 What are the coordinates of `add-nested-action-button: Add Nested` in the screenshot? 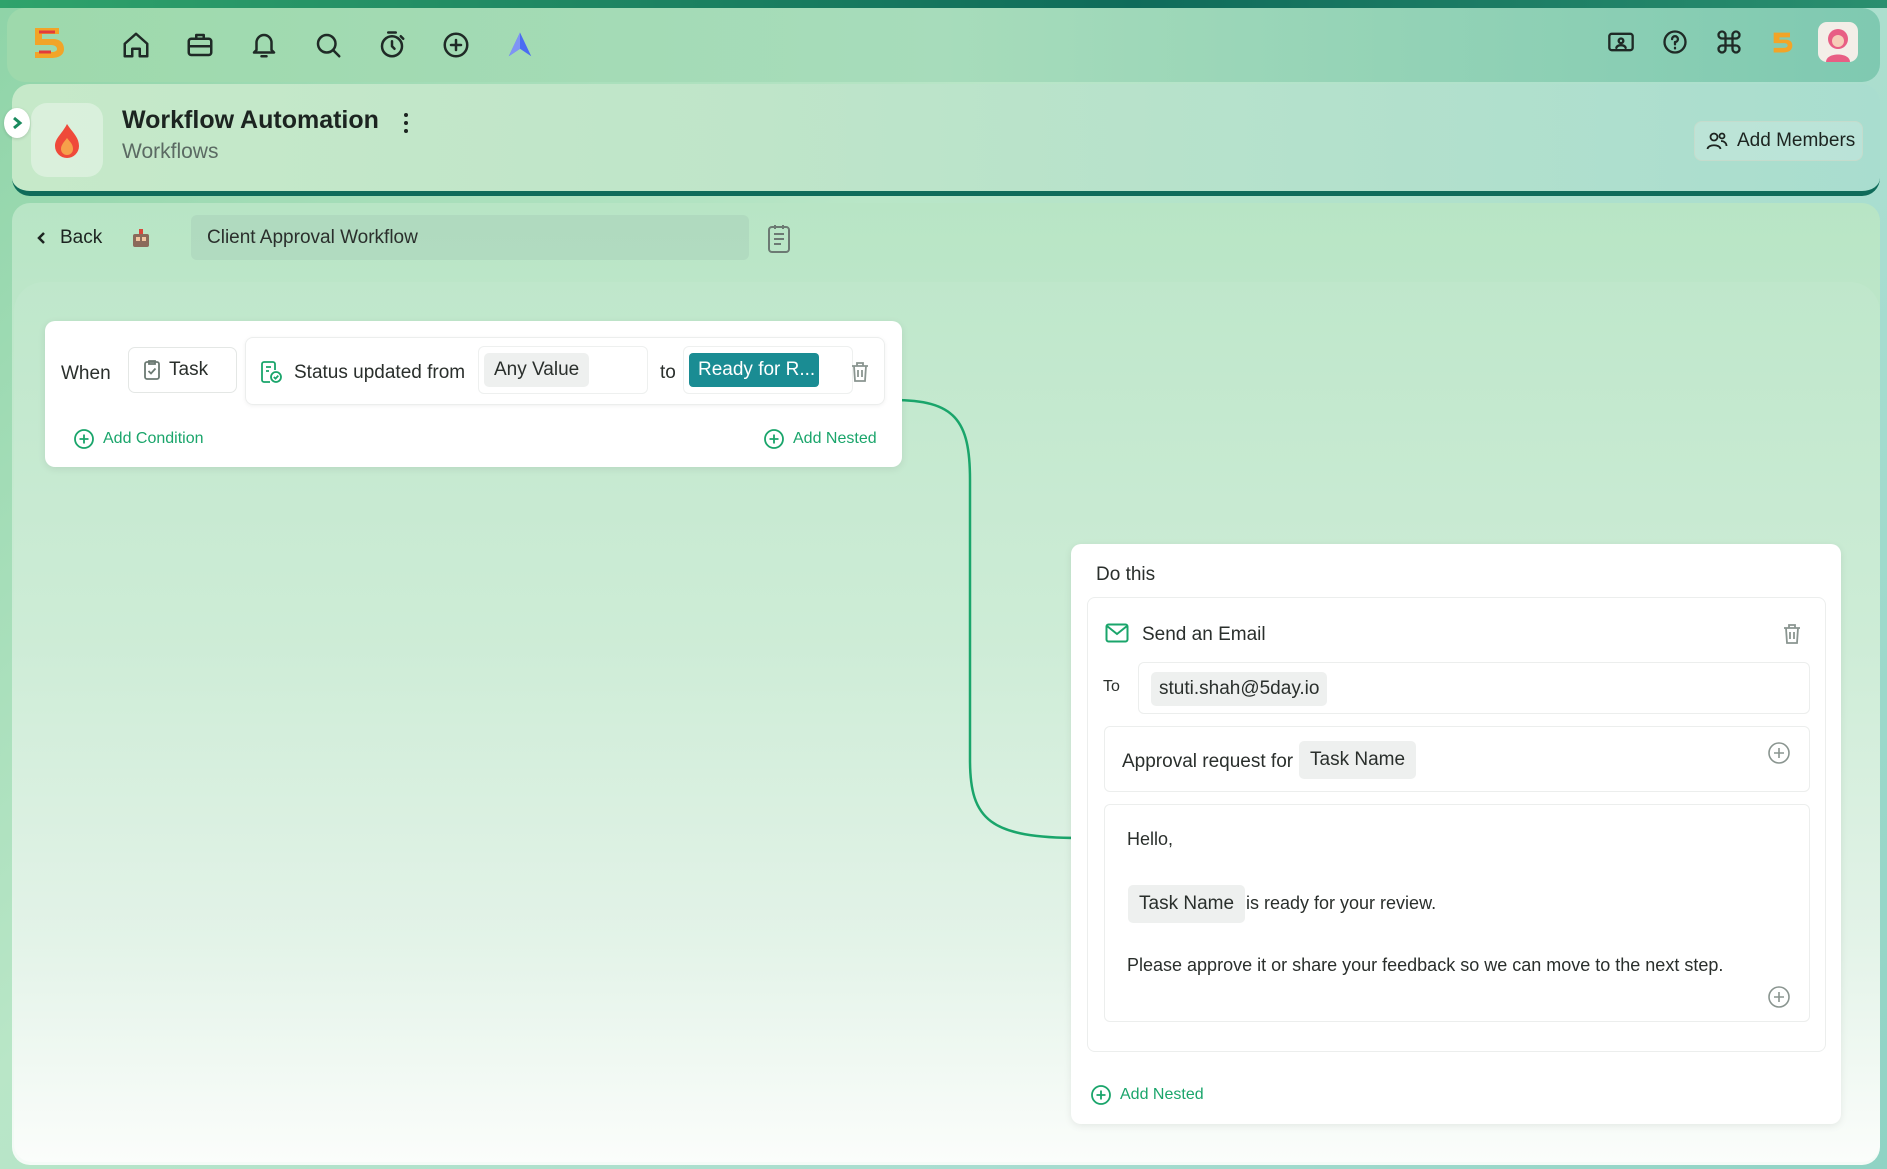 It's located at (1147, 1095).